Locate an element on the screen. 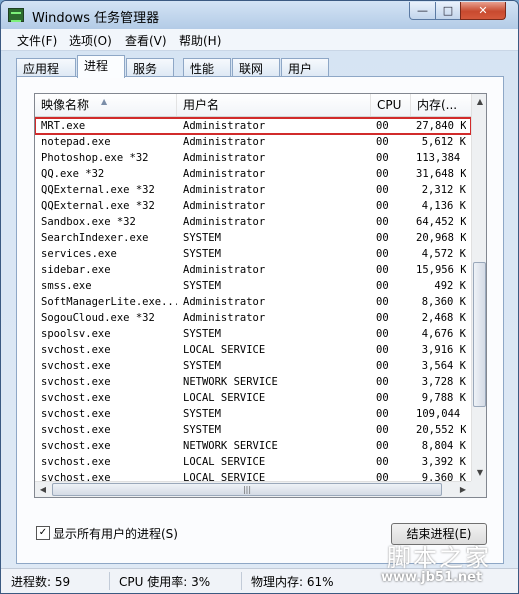 The image size is (519, 594). table-row: svchost.exe SYSTEM 00 3,564 K is located at coordinates (253, 366).